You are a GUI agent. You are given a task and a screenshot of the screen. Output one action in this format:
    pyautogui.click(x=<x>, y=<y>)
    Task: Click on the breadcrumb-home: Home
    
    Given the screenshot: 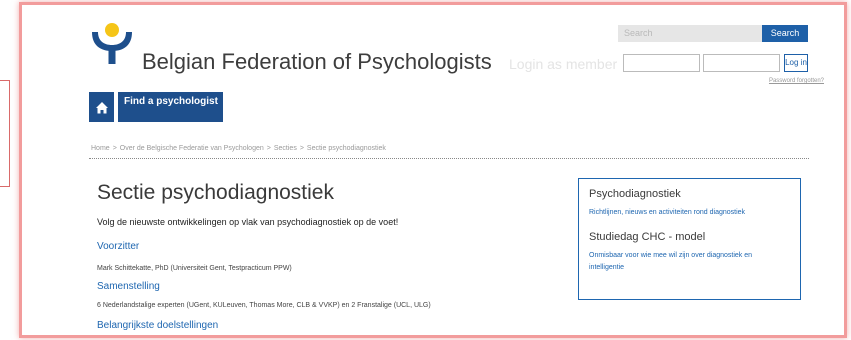 What is the action you would take?
    pyautogui.click(x=100, y=148)
    